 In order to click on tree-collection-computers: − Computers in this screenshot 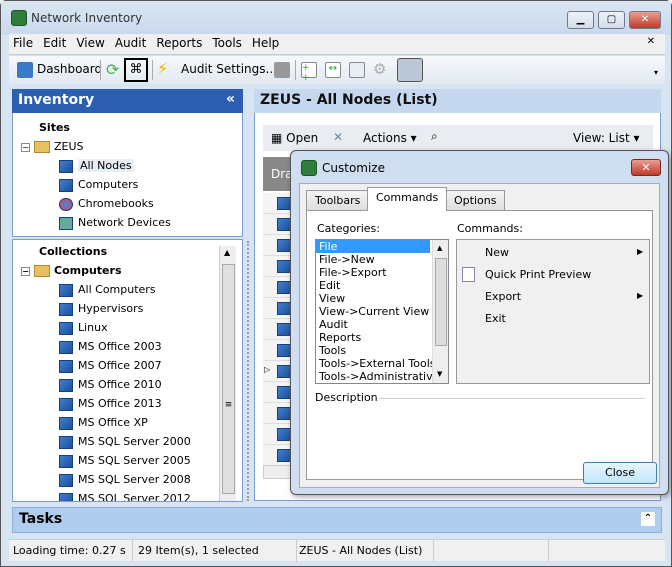, I will do `click(71, 270)`.